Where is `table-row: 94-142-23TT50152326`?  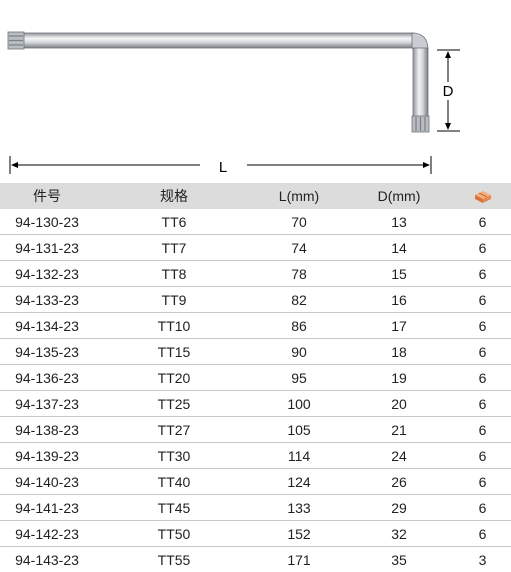 table-row: 94-142-23TT50152326 is located at coordinates (255, 534).